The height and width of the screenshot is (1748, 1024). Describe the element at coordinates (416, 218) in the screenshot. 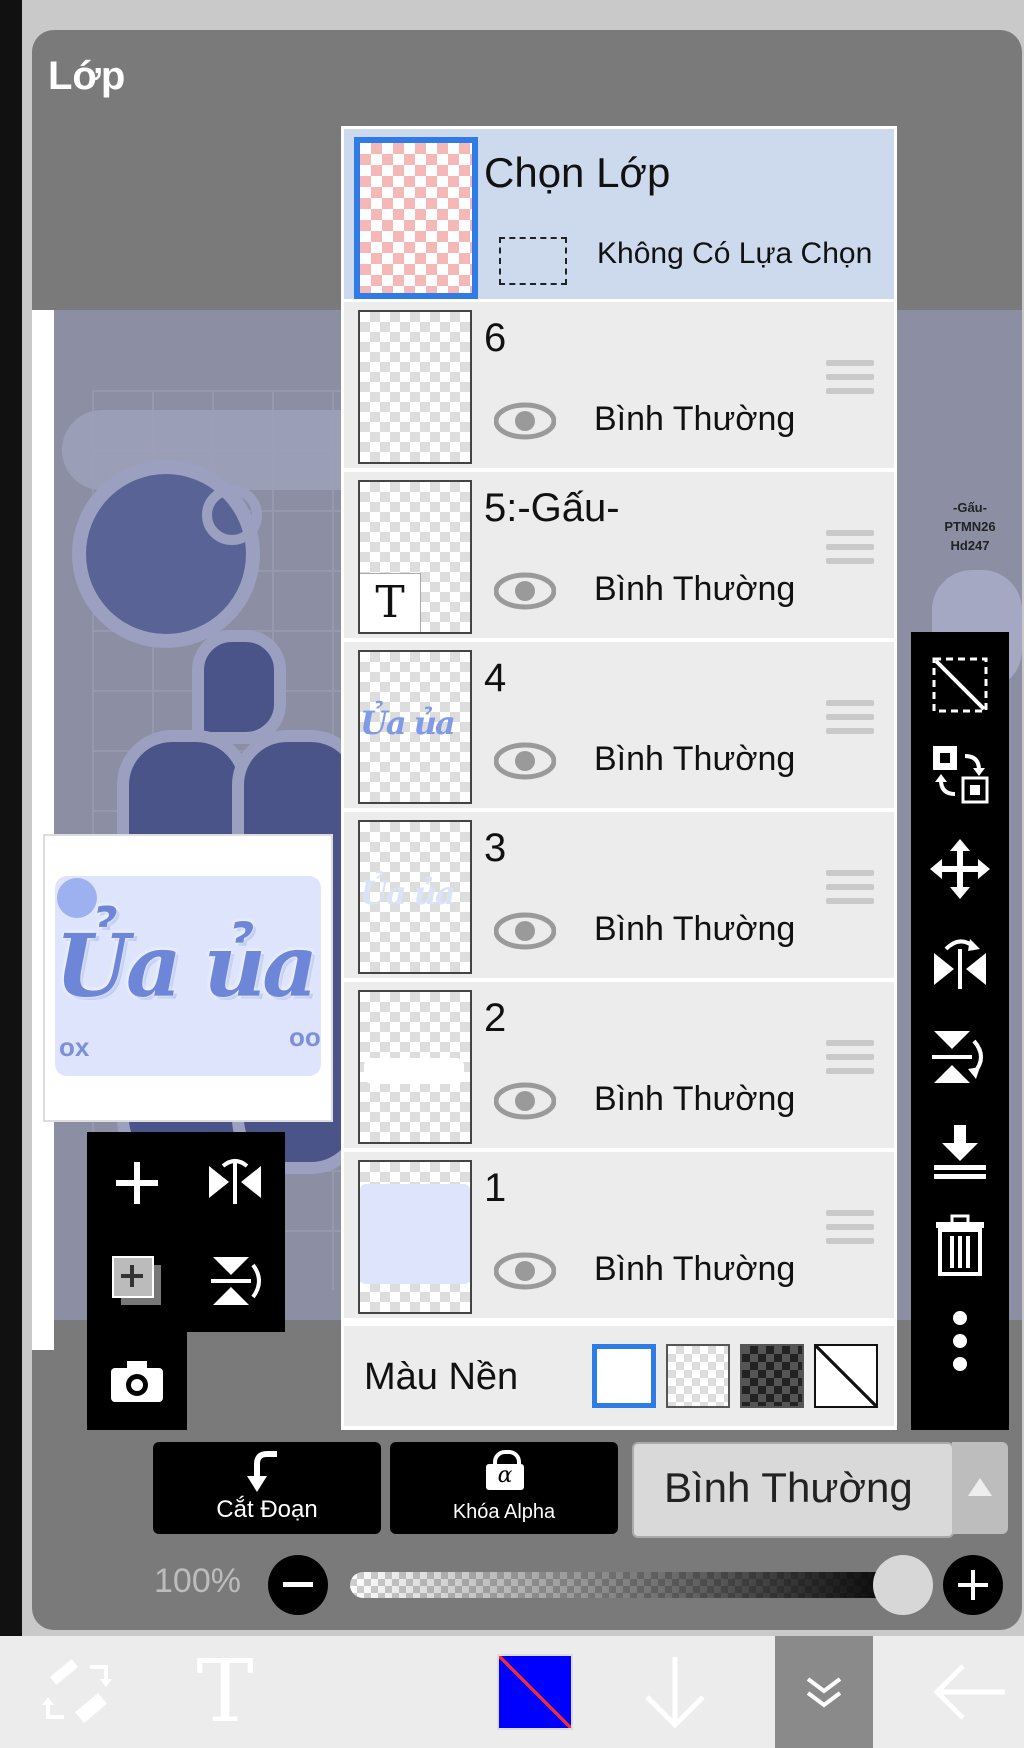

I see `selection-thumbnail` at that location.